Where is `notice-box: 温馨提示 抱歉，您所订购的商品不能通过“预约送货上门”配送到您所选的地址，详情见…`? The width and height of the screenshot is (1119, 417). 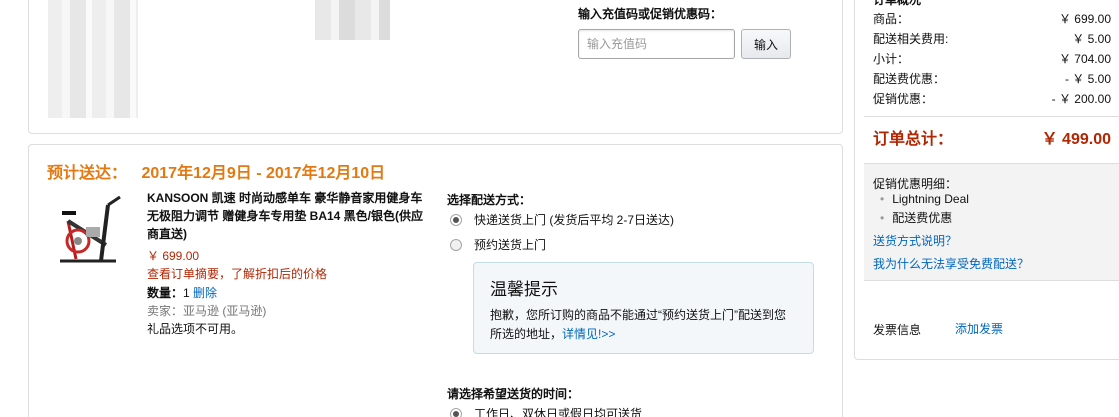 notice-box: 温馨提示 抱歉，您所订购的商品不能通过“预约送货上门”配送到您所选的地址，详情见… is located at coordinates (643, 308).